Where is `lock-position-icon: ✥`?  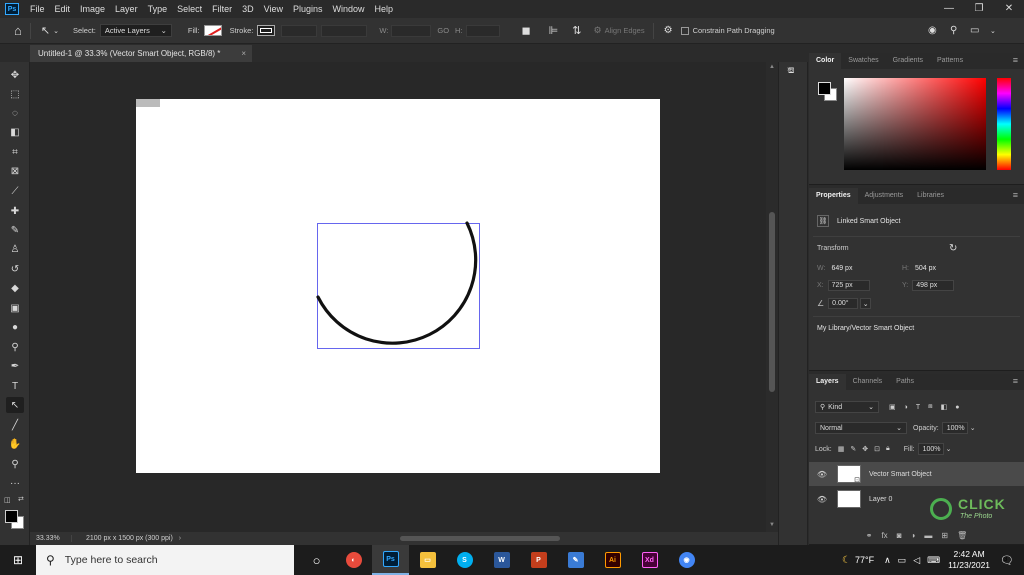
lock-position-icon: ✥ is located at coordinates (865, 449).